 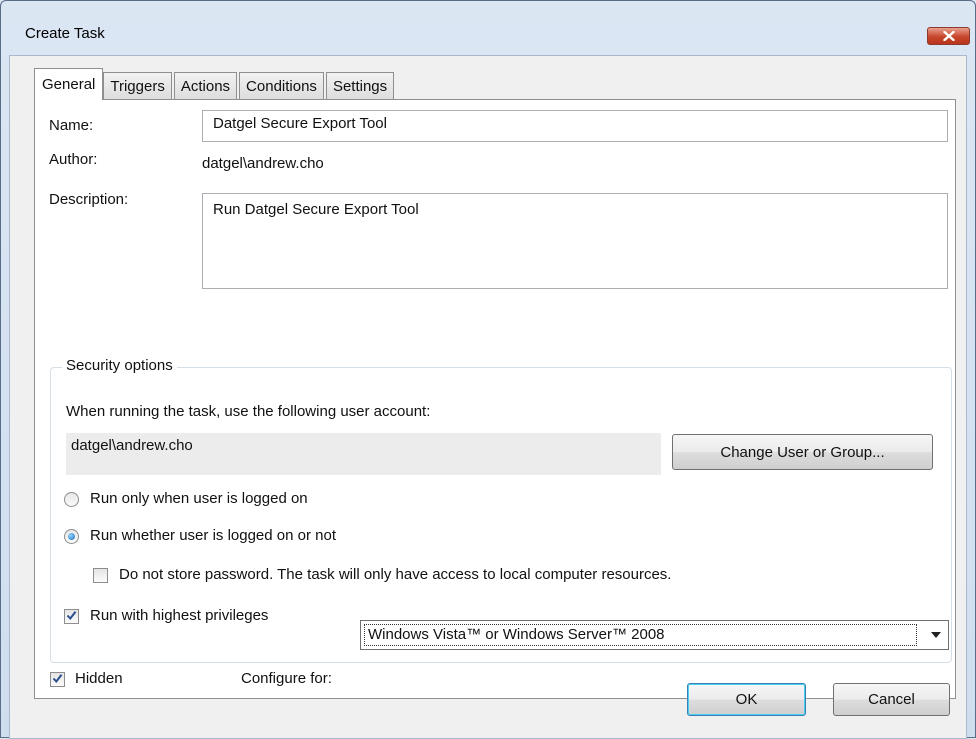 What do you see at coordinates (575, 241) in the screenshot?
I see `description-field: Run Datgel Secure Export Tool` at bounding box center [575, 241].